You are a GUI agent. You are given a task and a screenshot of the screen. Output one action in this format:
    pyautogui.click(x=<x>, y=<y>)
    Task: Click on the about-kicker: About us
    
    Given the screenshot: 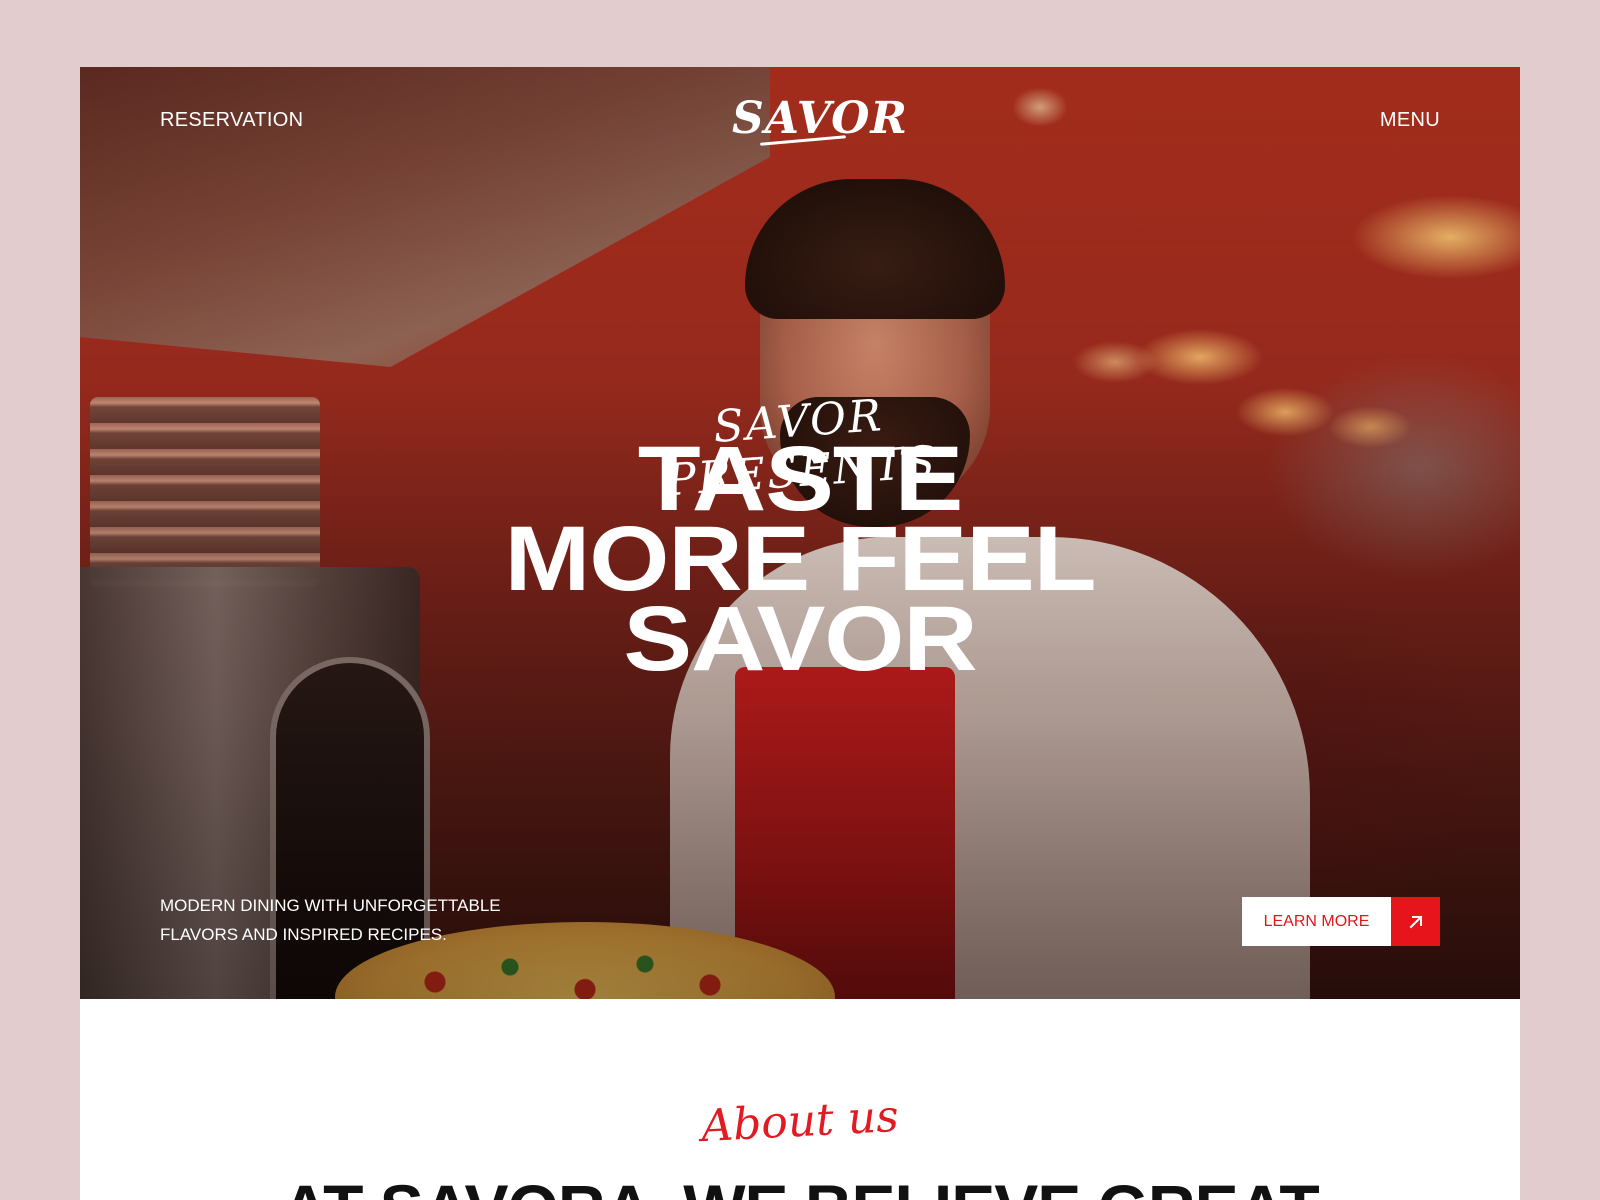 What is the action you would take?
    pyautogui.click(x=800, y=1121)
    